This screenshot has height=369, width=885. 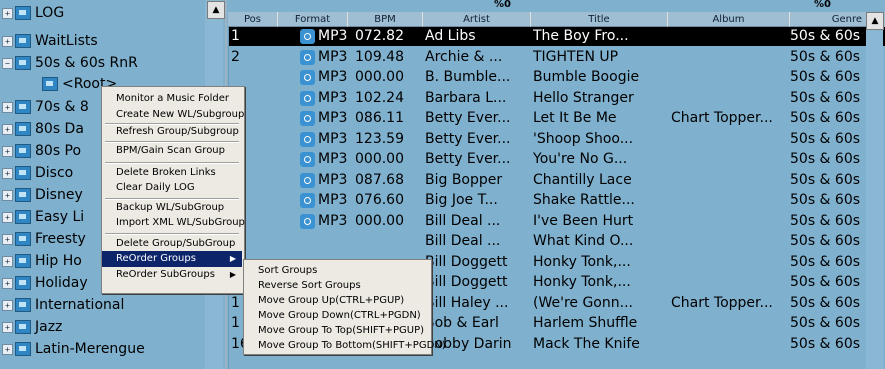 What do you see at coordinates (586, 343) in the screenshot?
I see `cell-title: Mack The Knife` at bounding box center [586, 343].